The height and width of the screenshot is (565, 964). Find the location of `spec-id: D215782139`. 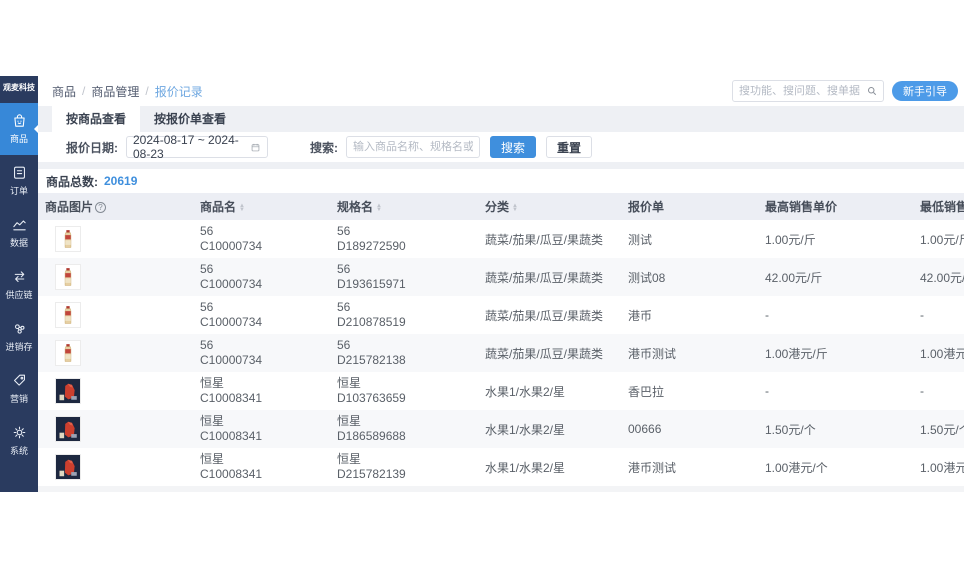

spec-id: D215782139 is located at coordinates (371, 474).